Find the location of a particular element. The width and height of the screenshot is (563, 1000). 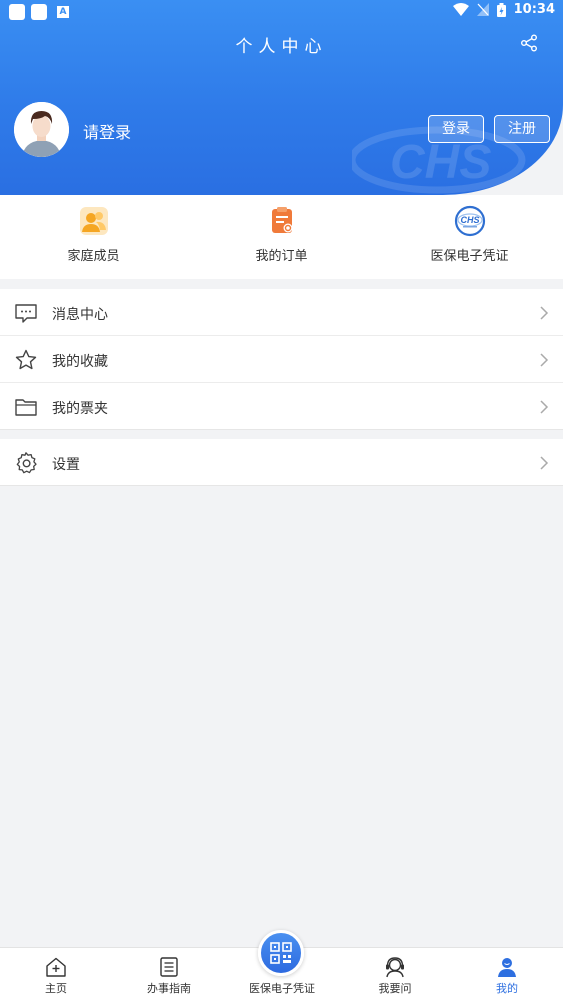

quick-action-label: 我的订单 is located at coordinates (281, 256).